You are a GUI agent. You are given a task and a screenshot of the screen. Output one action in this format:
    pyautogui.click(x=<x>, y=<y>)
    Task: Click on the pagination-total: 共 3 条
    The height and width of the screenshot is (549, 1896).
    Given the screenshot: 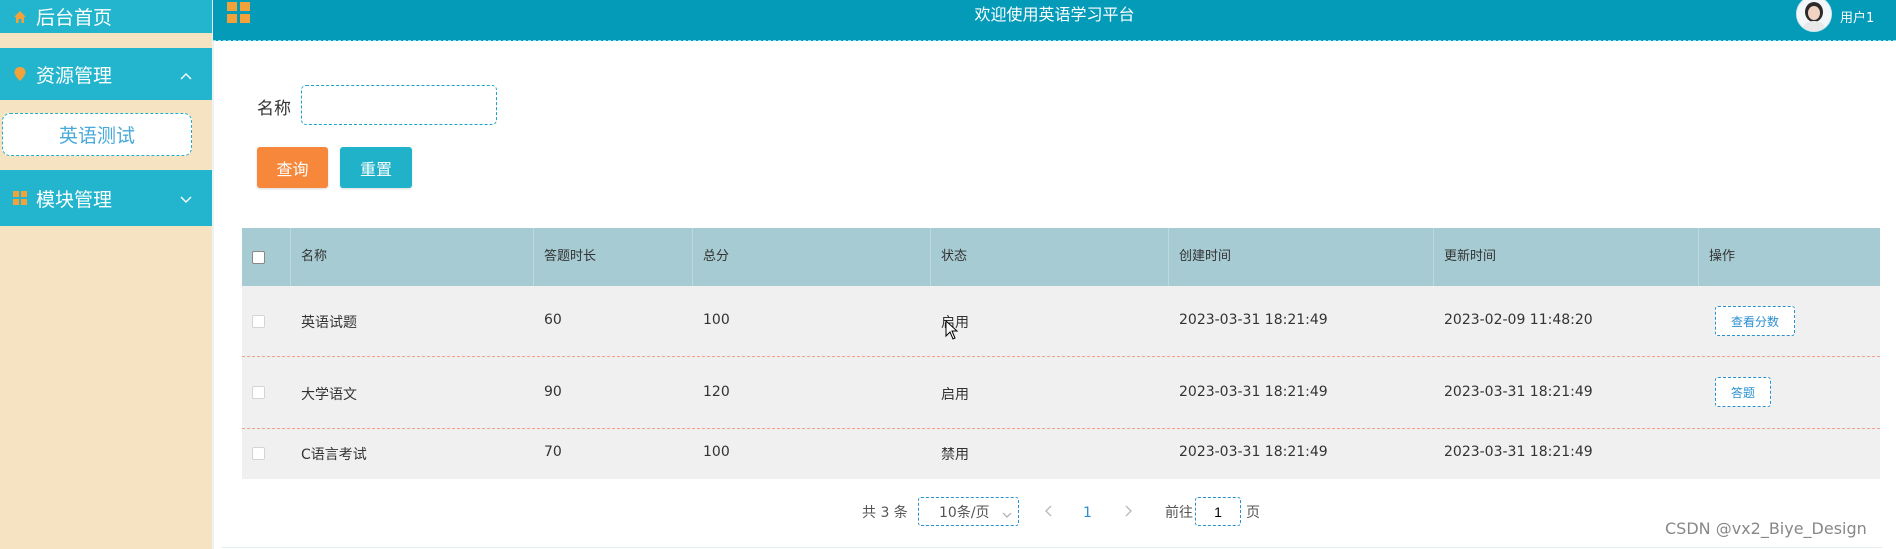 What is the action you would take?
    pyautogui.click(x=885, y=513)
    